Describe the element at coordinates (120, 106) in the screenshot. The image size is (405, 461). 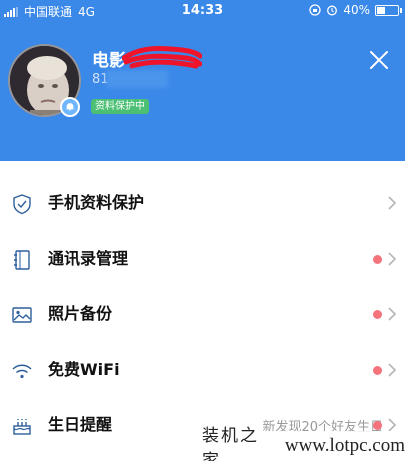
I see `protection-status-badge: 资料保护中` at that location.